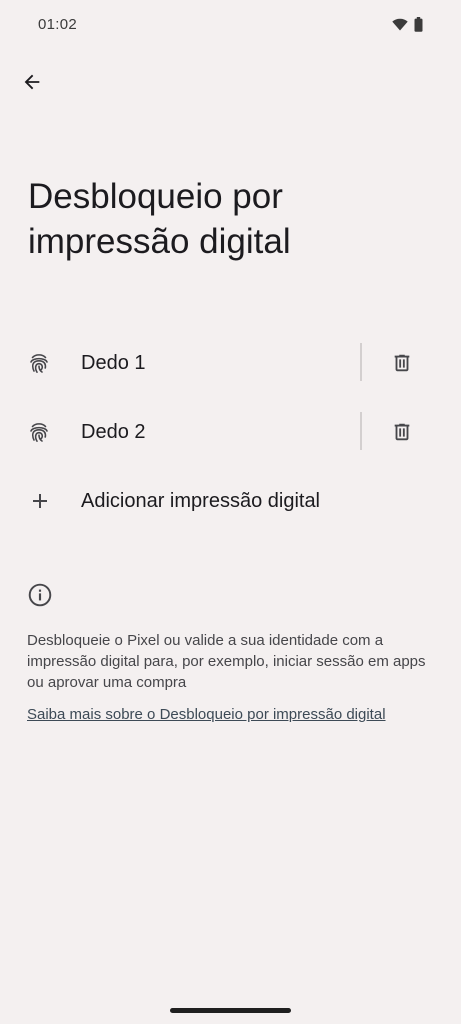 The image size is (461, 1024). I want to click on status-icons, so click(407, 24).